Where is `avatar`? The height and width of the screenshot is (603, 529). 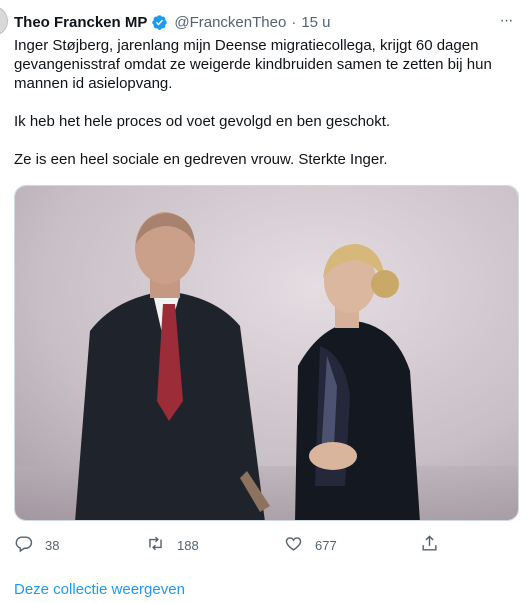
avatar is located at coordinates (4, 21).